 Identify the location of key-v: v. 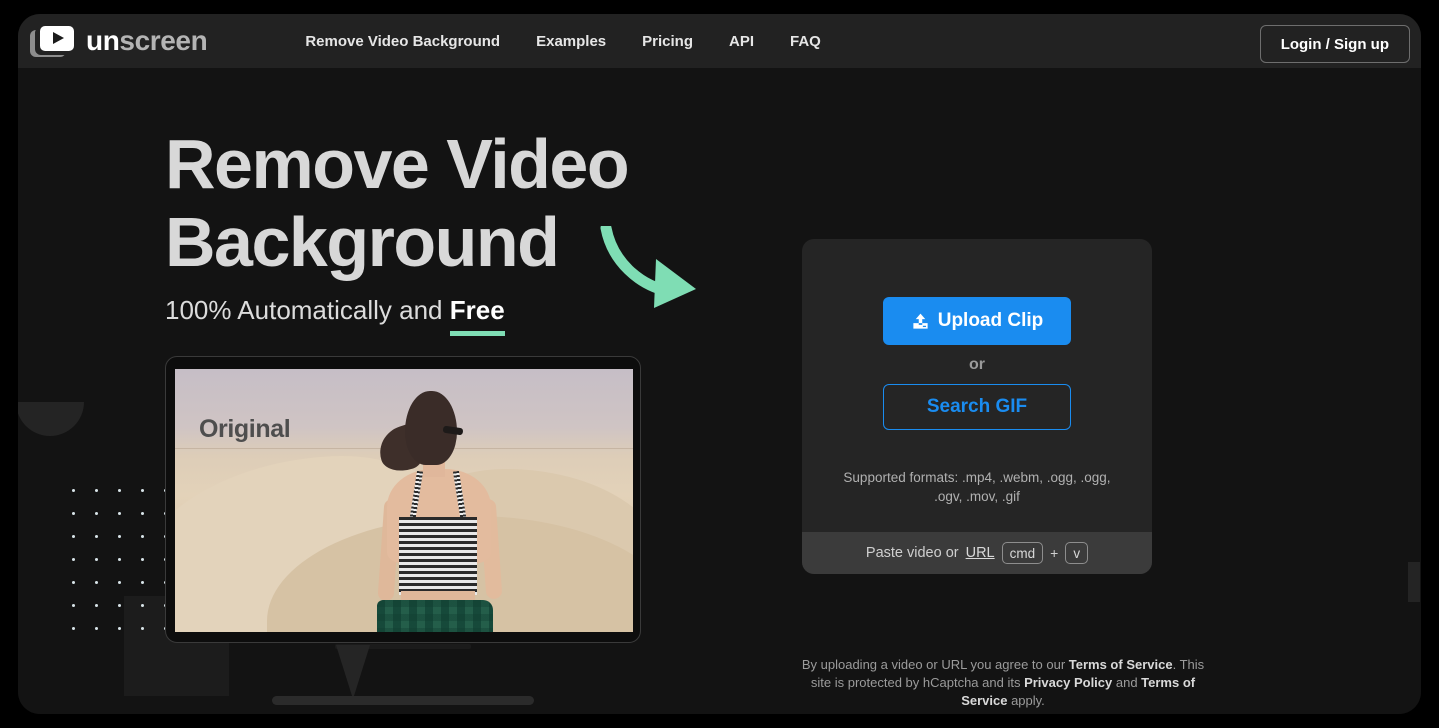
(1077, 553).